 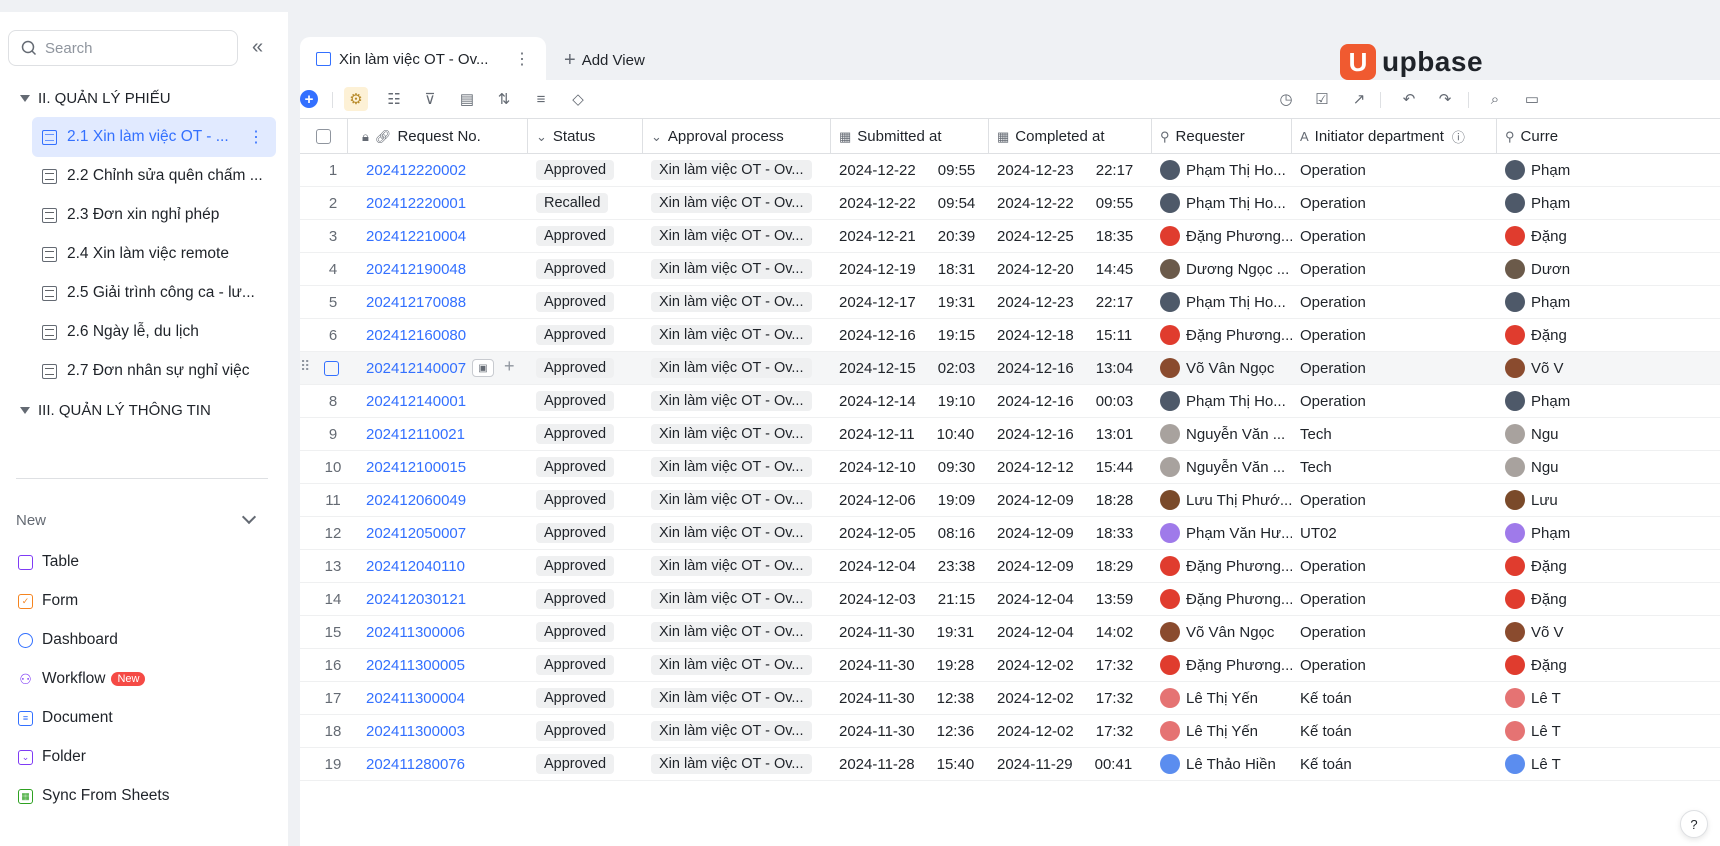 What do you see at coordinates (1608, 764) in the screenshot?
I see `current-approver-cell: Lê T` at bounding box center [1608, 764].